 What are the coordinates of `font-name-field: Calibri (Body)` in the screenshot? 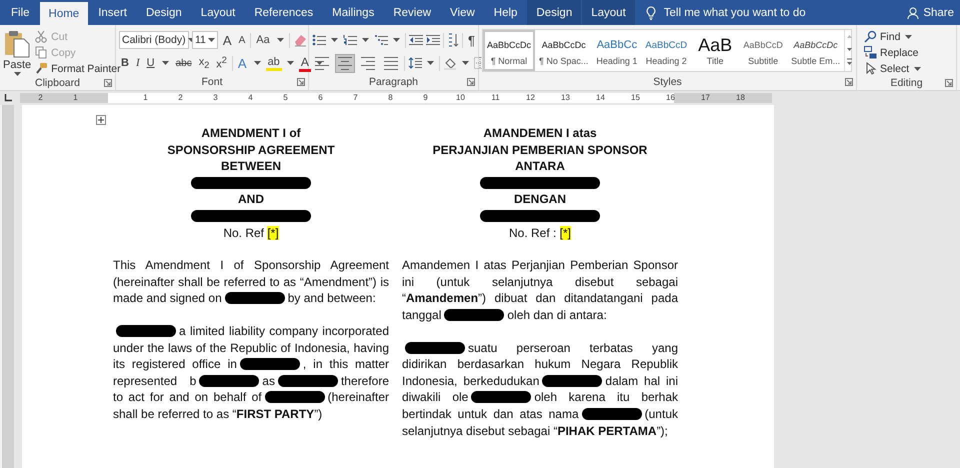 It's located at (154, 40).